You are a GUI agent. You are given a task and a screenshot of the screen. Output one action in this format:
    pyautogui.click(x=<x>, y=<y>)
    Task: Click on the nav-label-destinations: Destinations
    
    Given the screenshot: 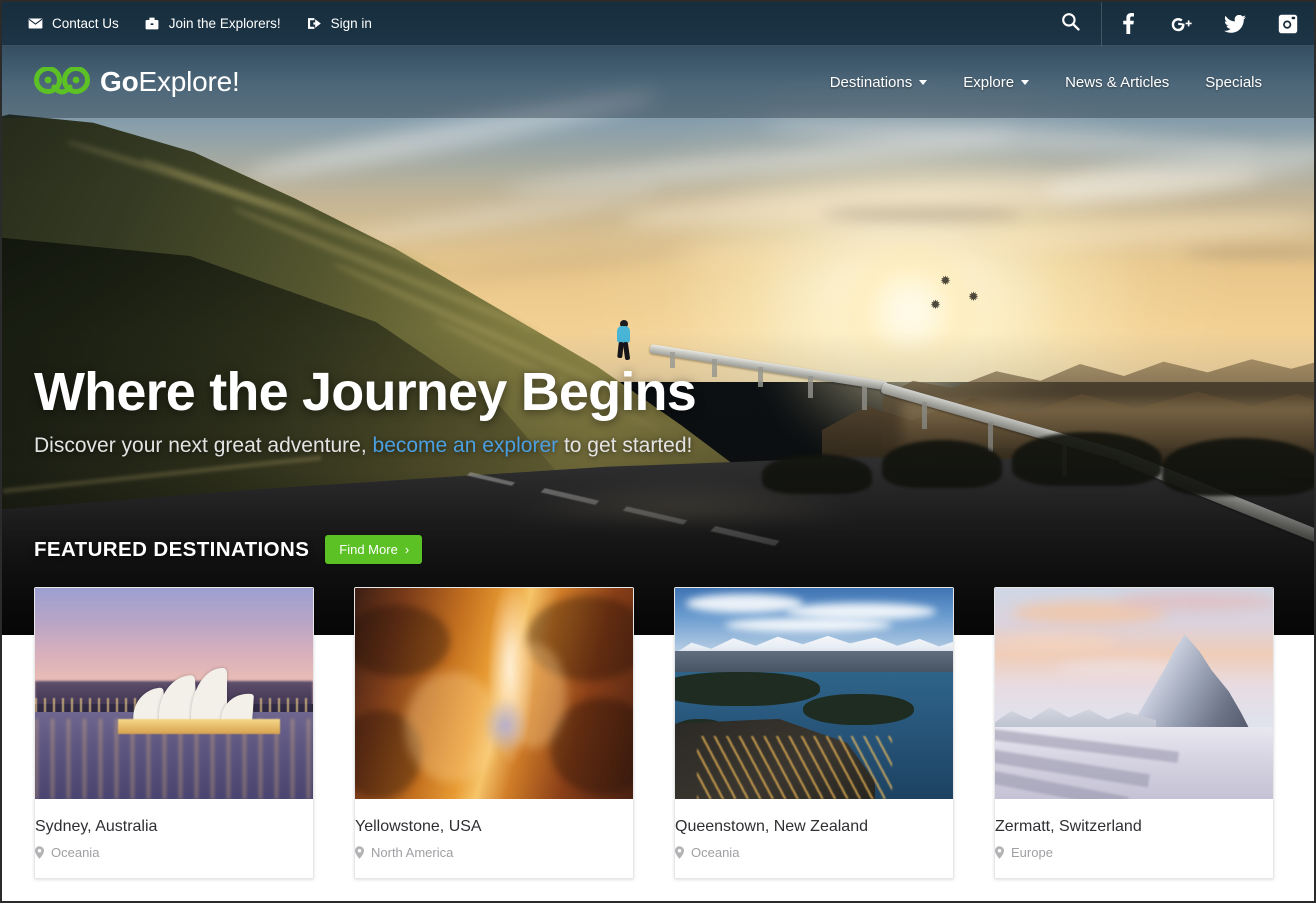 What is the action you would take?
    pyautogui.click(x=871, y=82)
    